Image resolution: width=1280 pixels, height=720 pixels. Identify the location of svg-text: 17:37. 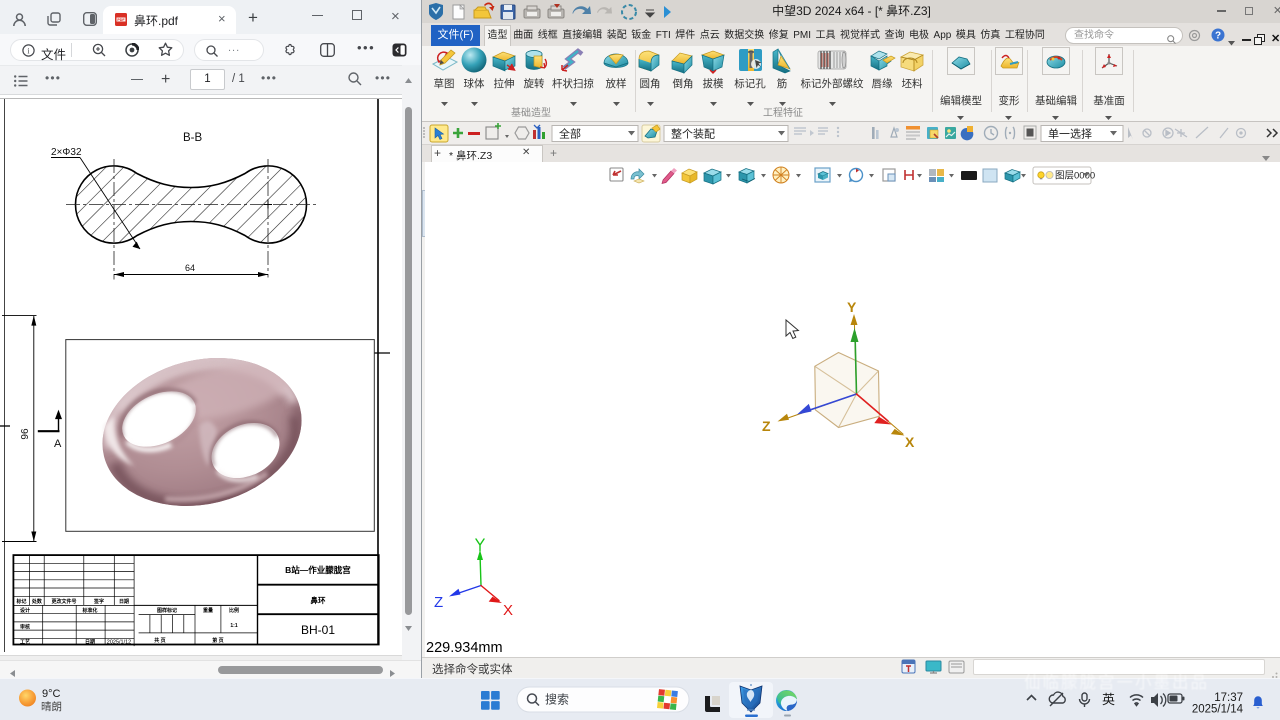
(1228, 698).